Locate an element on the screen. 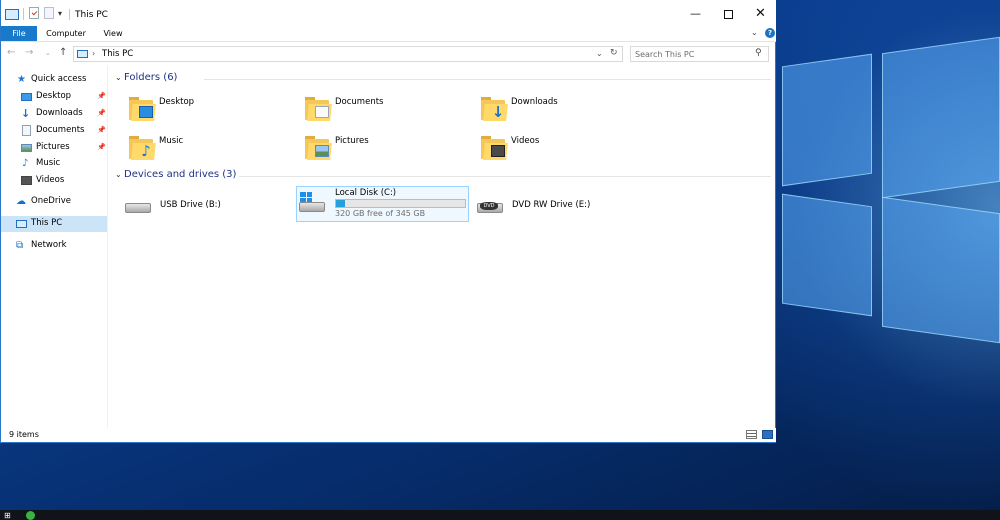 The height and width of the screenshot is (520, 1000). breadcrumb: This PC is located at coordinates (117, 54).